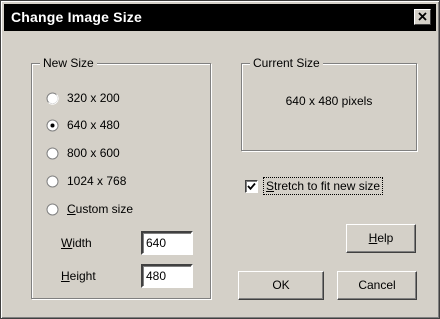 The height and width of the screenshot is (319, 440). Describe the element at coordinates (270, 186) in the screenshot. I see `mnemonic-letter: S` at that location.